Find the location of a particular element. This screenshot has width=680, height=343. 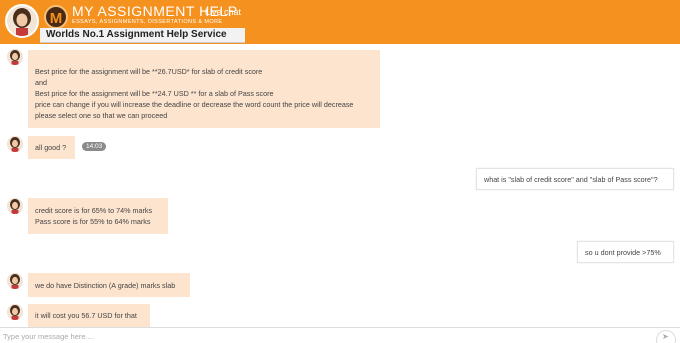

message-line: please select one so that we can proceed is located at coordinates (101, 115).